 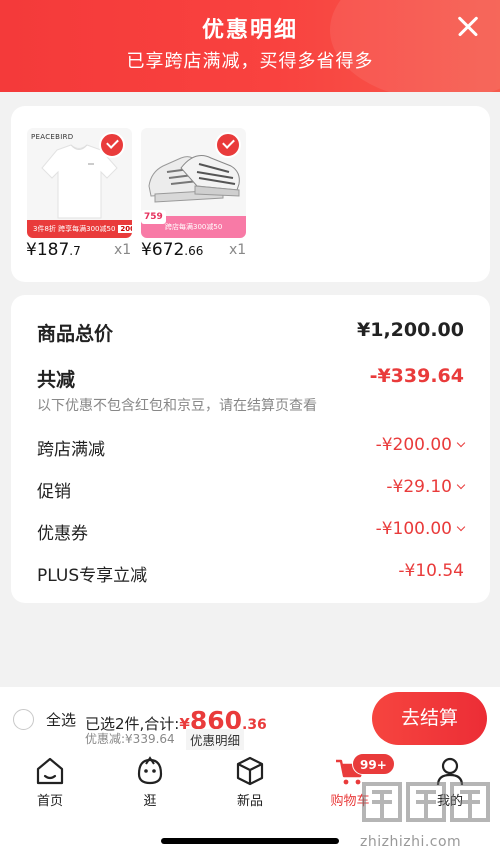 I want to click on discount-item-value: -¥29.10, so click(x=426, y=487).